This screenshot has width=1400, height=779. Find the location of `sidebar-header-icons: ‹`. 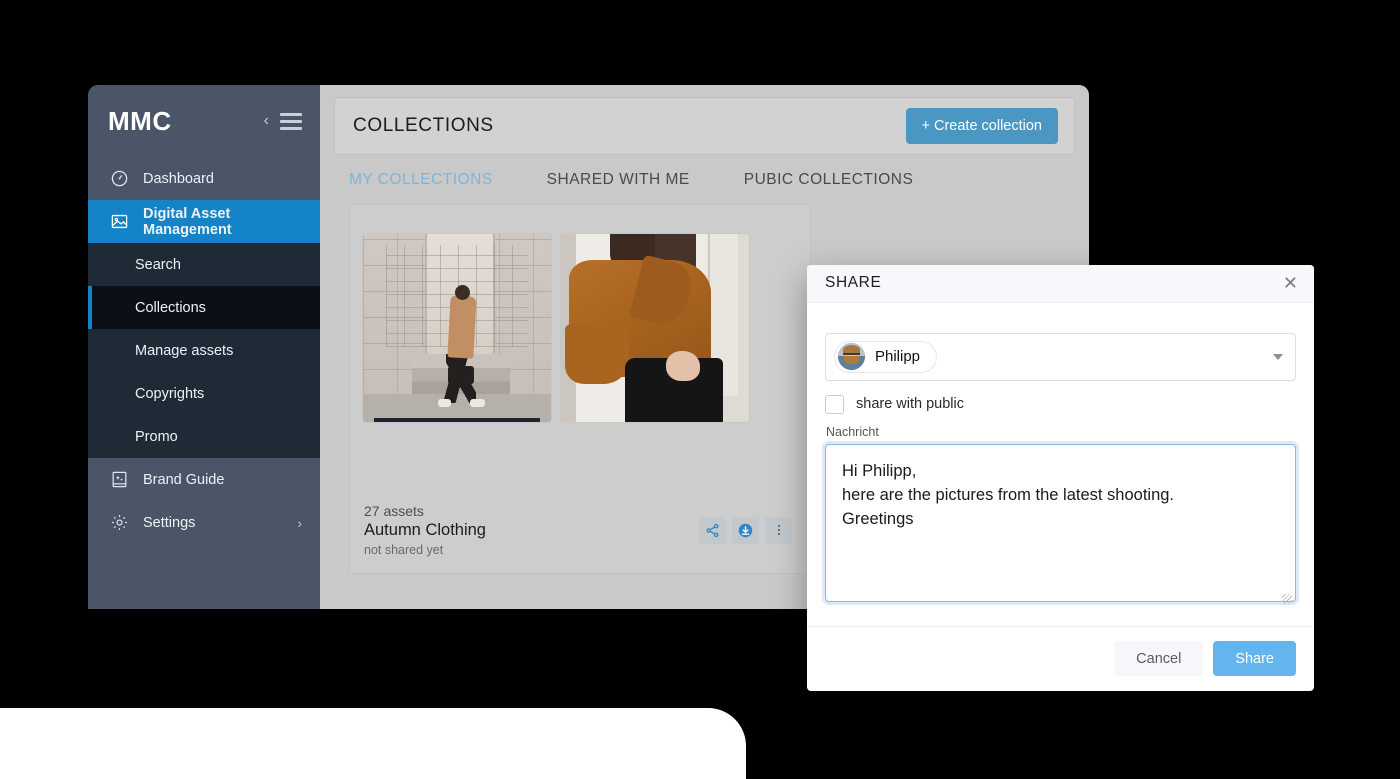

sidebar-header-icons: ‹ is located at coordinates (283, 121).